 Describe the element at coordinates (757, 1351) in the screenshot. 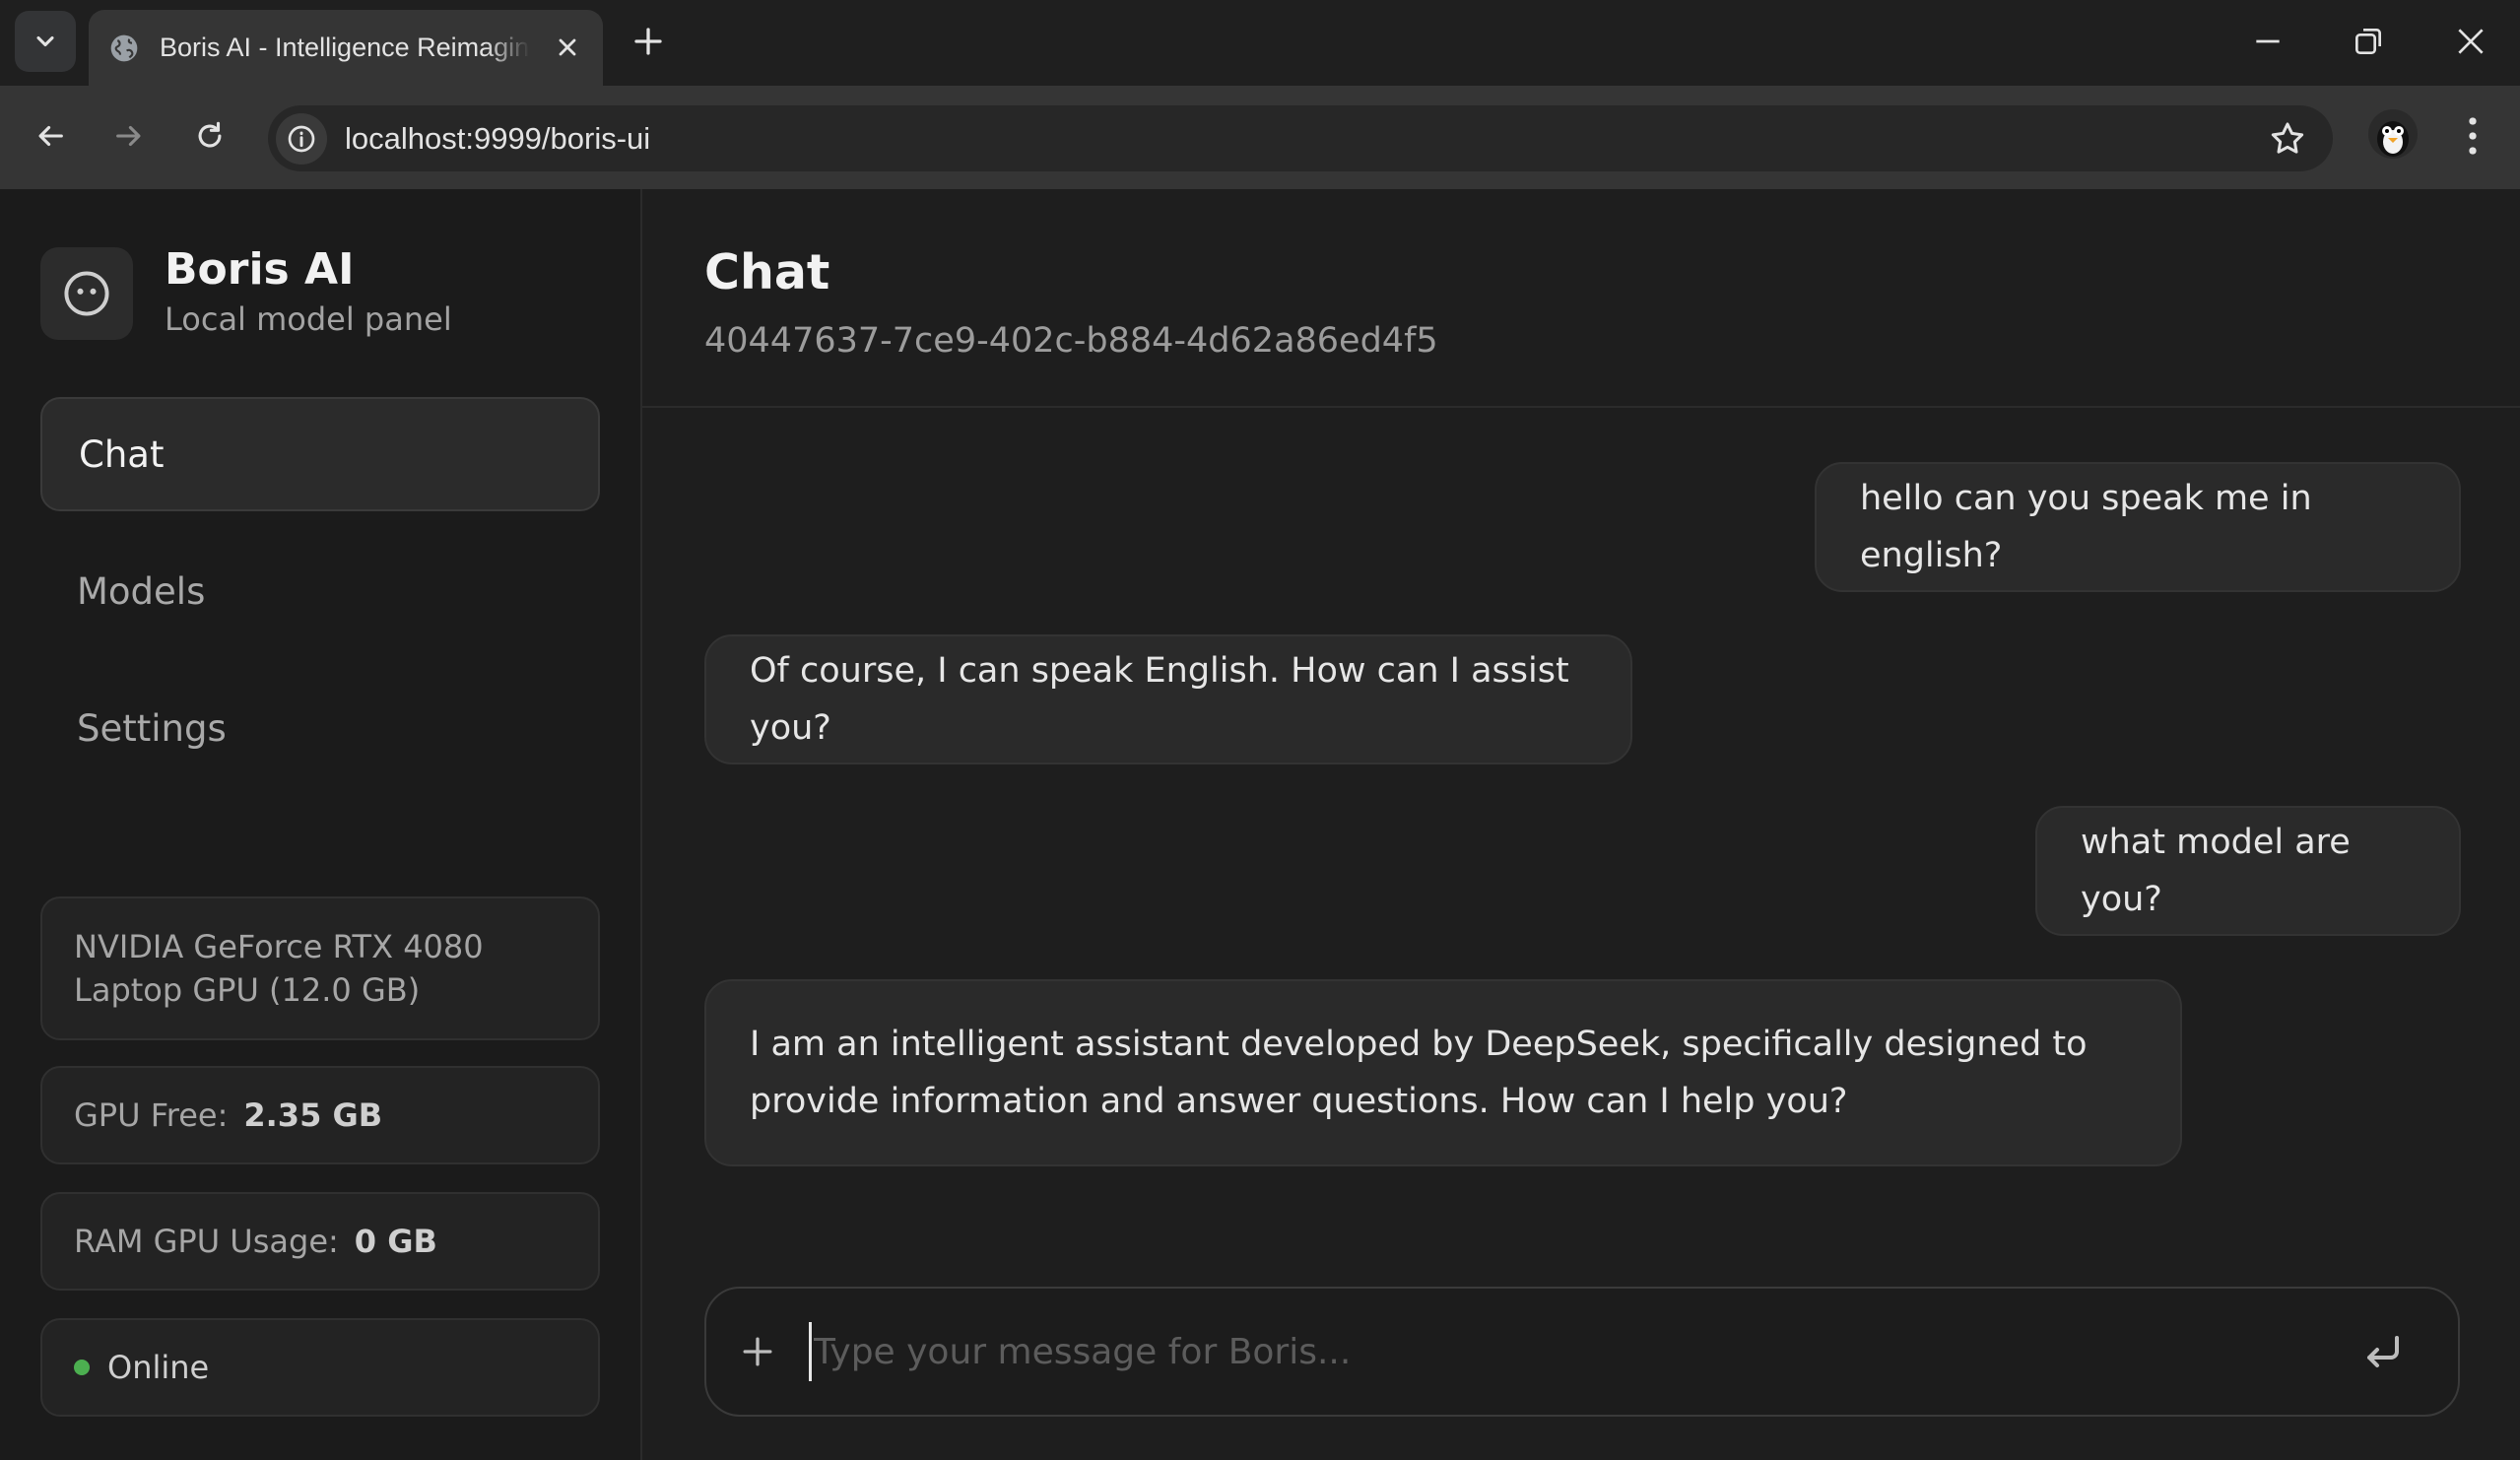

I see `add-attachment-icon` at that location.